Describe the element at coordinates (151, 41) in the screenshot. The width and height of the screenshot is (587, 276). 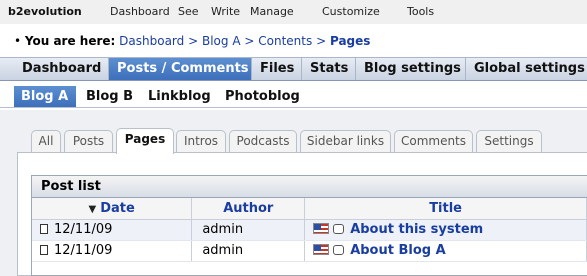
I see `breadcrumb-dashboard: Dashboard` at that location.